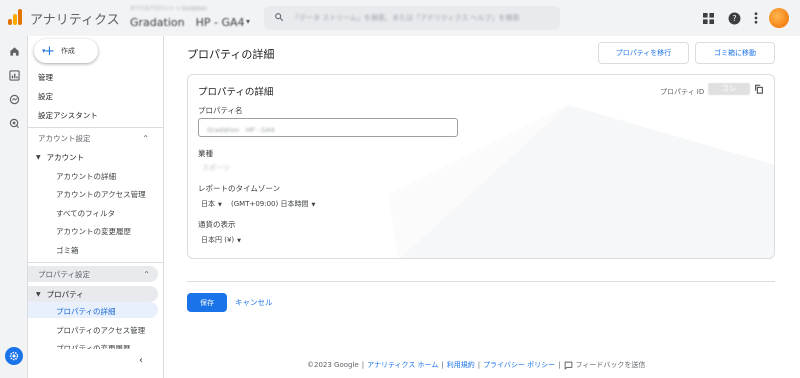  I want to click on explore-icon, so click(14, 99).